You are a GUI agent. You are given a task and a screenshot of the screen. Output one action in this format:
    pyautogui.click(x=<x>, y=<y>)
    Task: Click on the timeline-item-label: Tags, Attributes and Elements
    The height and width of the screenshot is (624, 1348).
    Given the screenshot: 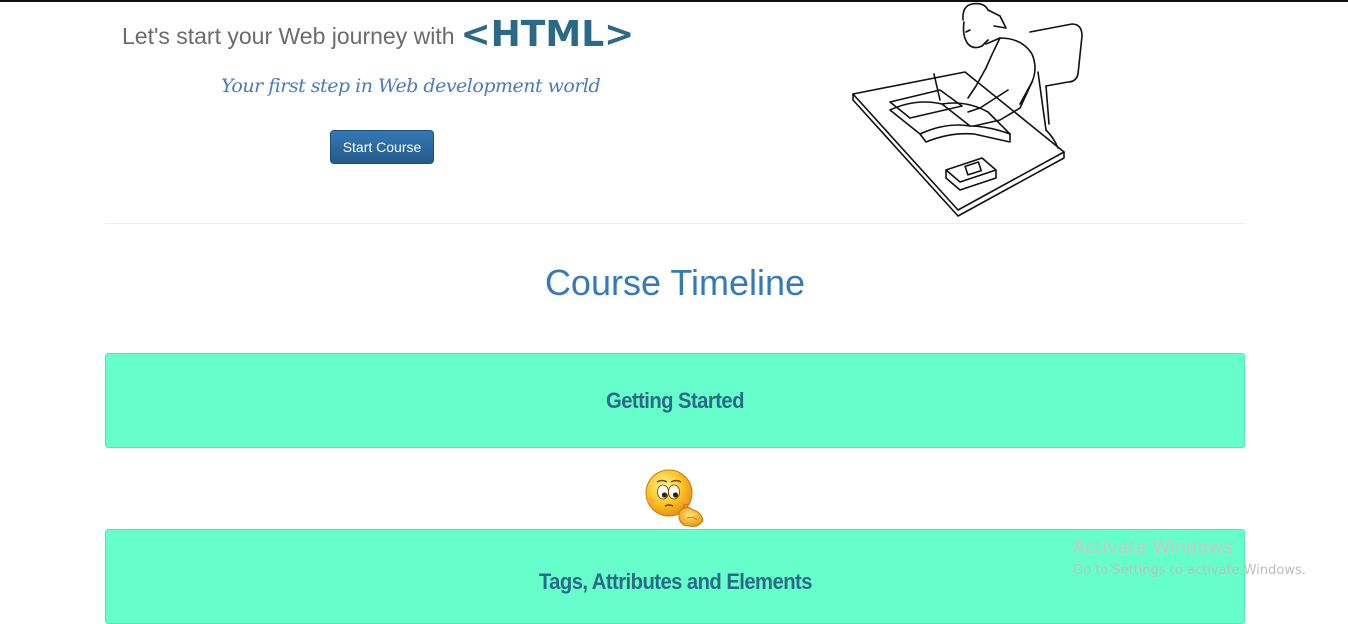 What is the action you would take?
    pyautogui.click(x=675, y=581)
    